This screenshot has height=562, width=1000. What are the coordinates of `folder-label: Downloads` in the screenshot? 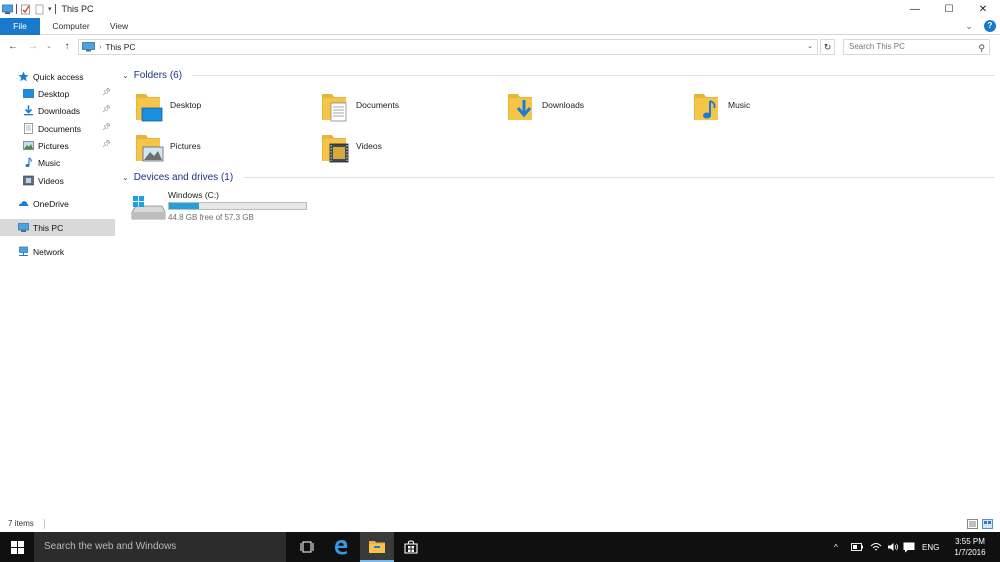 It's located at (563, 105).